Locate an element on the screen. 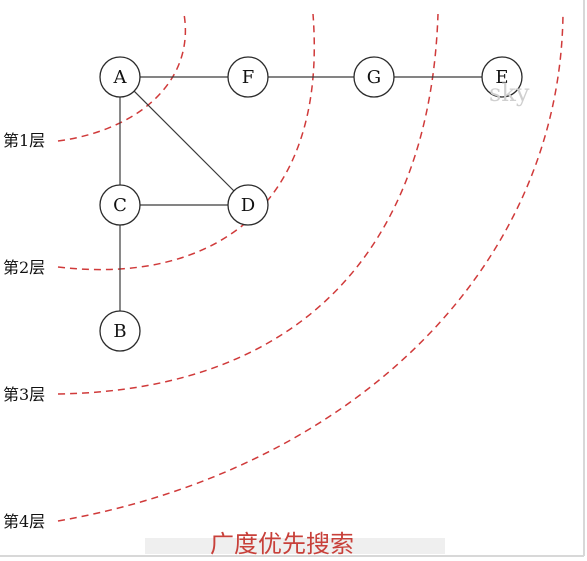 The width and height of the screenshot is (587, 561). diagram-title: 广度优先搜索 is located at coordinates (282, 544).